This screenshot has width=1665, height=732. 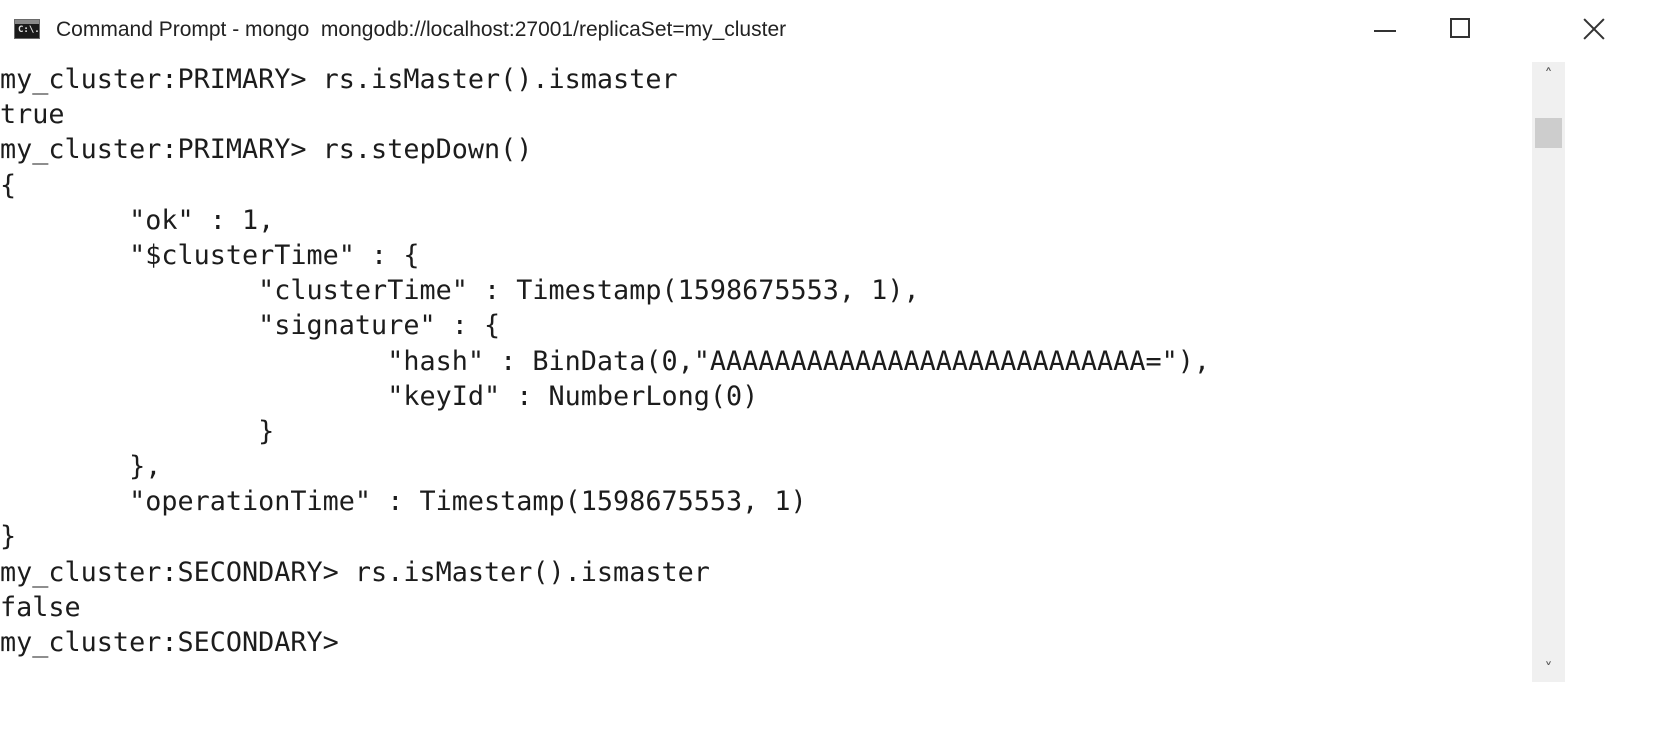 What do you see at coordinates (1548, 133) in the screenshot?
I see `scroll-thumb` at bounding box center [1548, 133].